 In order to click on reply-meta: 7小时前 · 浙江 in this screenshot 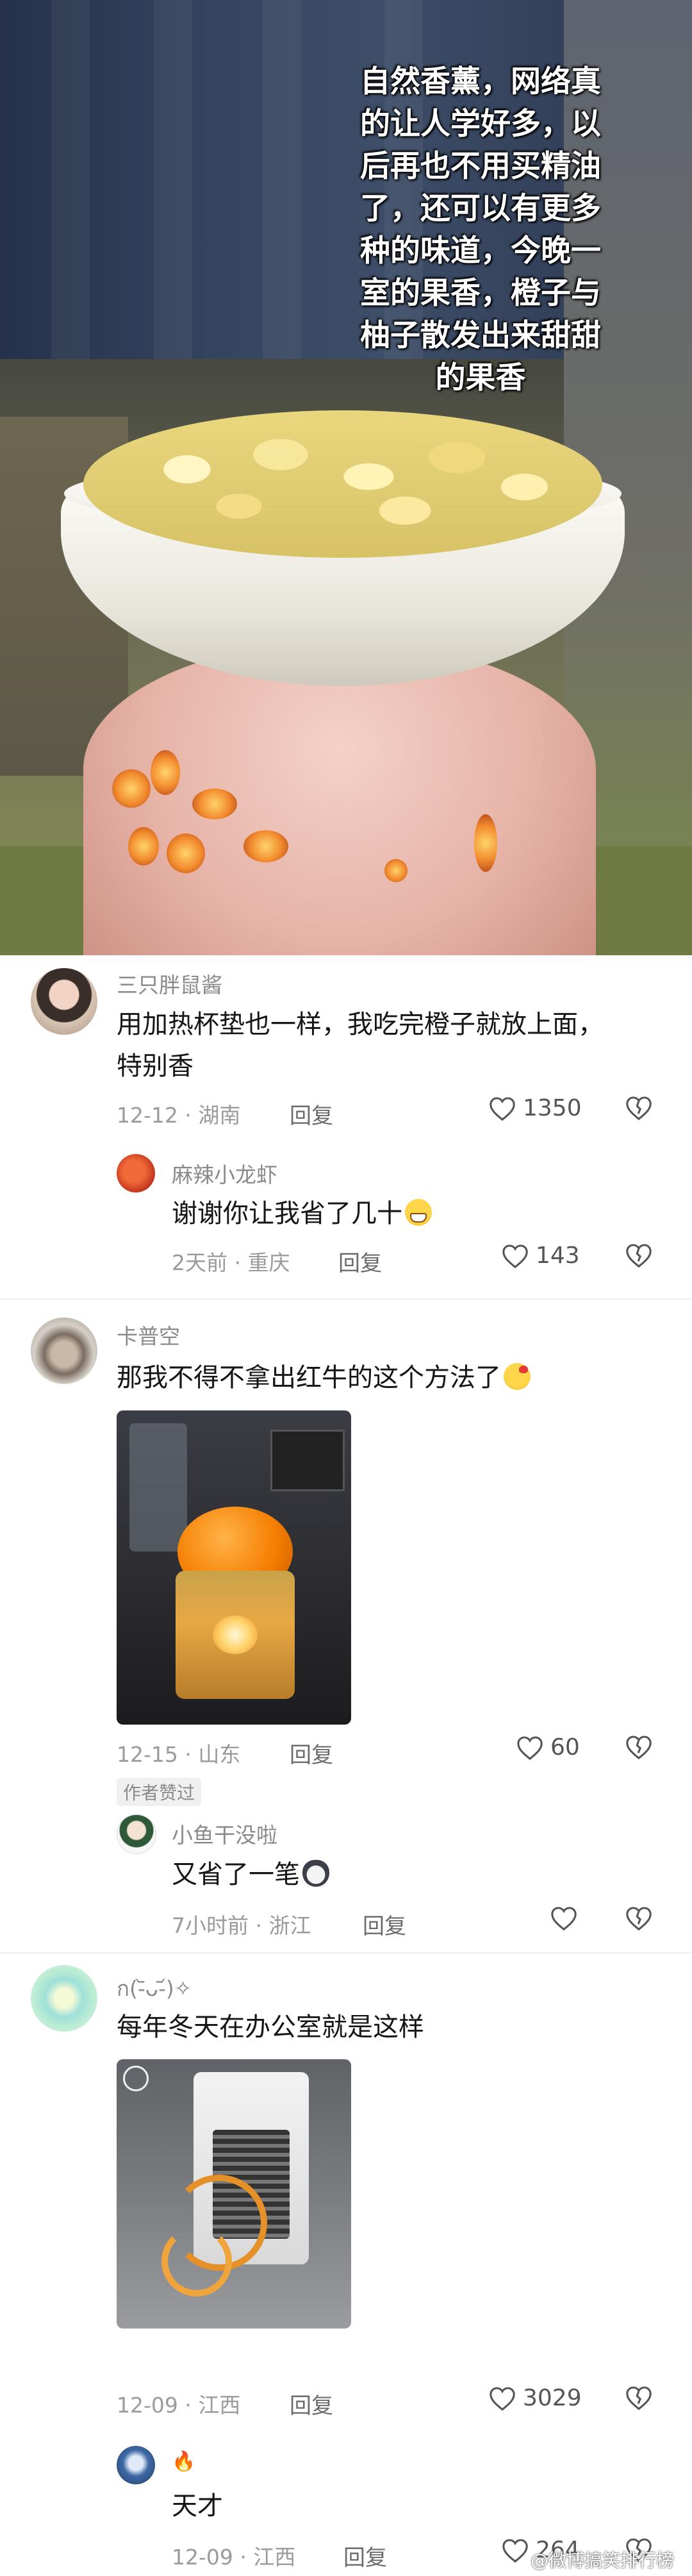, I will do `click(241, 1925)`.